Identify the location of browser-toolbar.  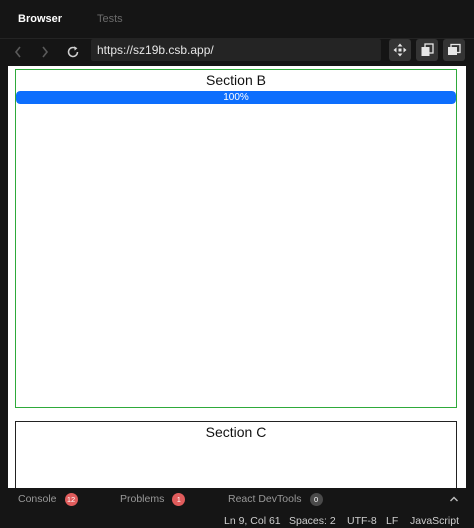
(237, 52).